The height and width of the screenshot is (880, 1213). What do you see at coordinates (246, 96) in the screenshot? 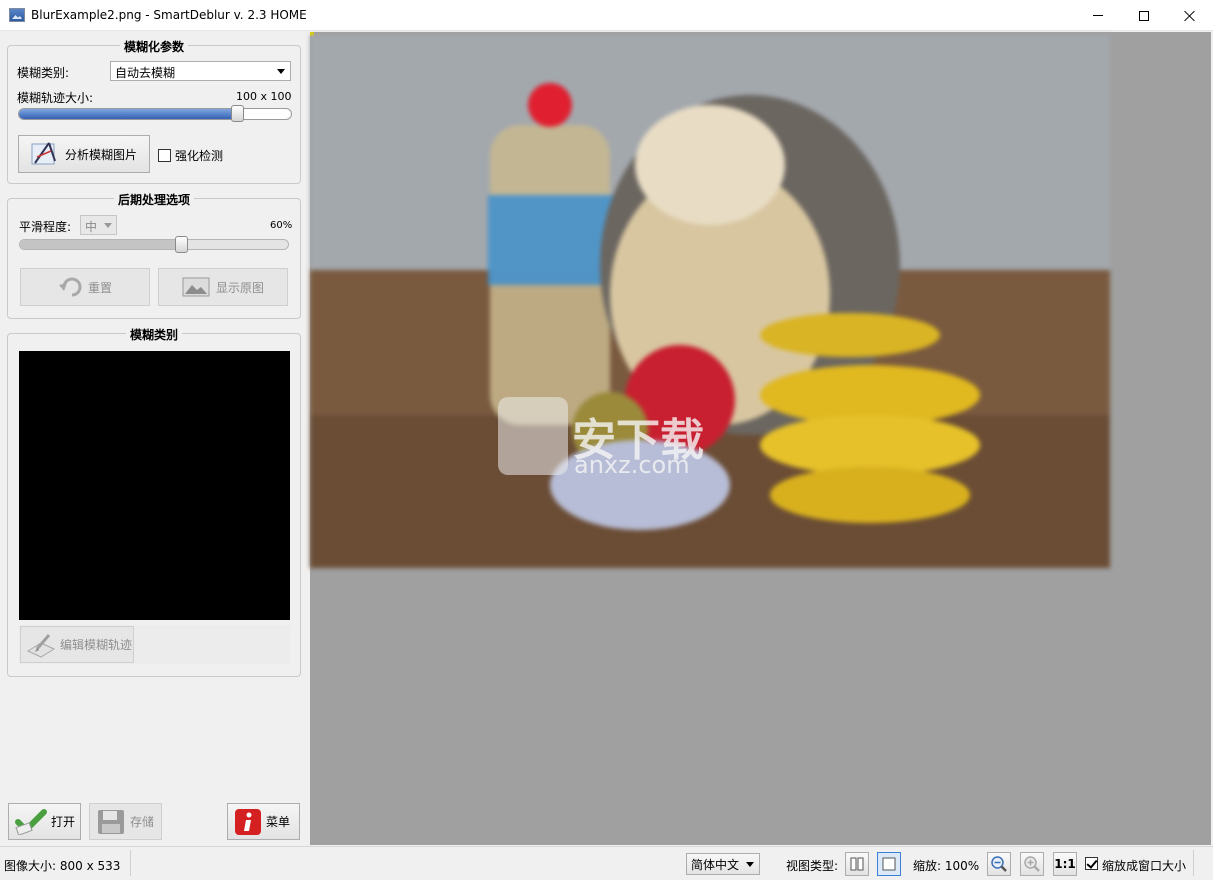
I see `blur-size-width: 100` at bounding box center [246, 96].